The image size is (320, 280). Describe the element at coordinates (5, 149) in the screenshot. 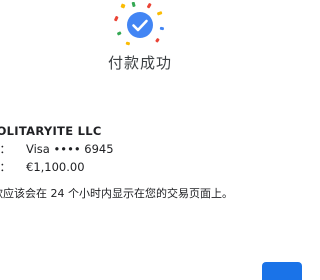

I see `payment-method-label: 式：` at that location.